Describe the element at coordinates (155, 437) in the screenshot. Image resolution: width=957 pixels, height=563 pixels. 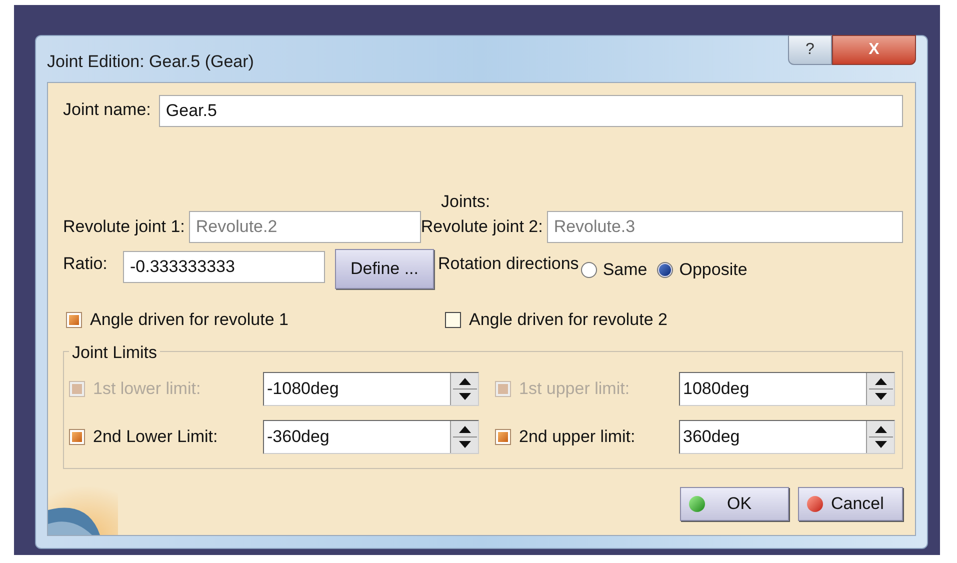
I see `checkbox-label: 2nd Lower Limit:` at that location.